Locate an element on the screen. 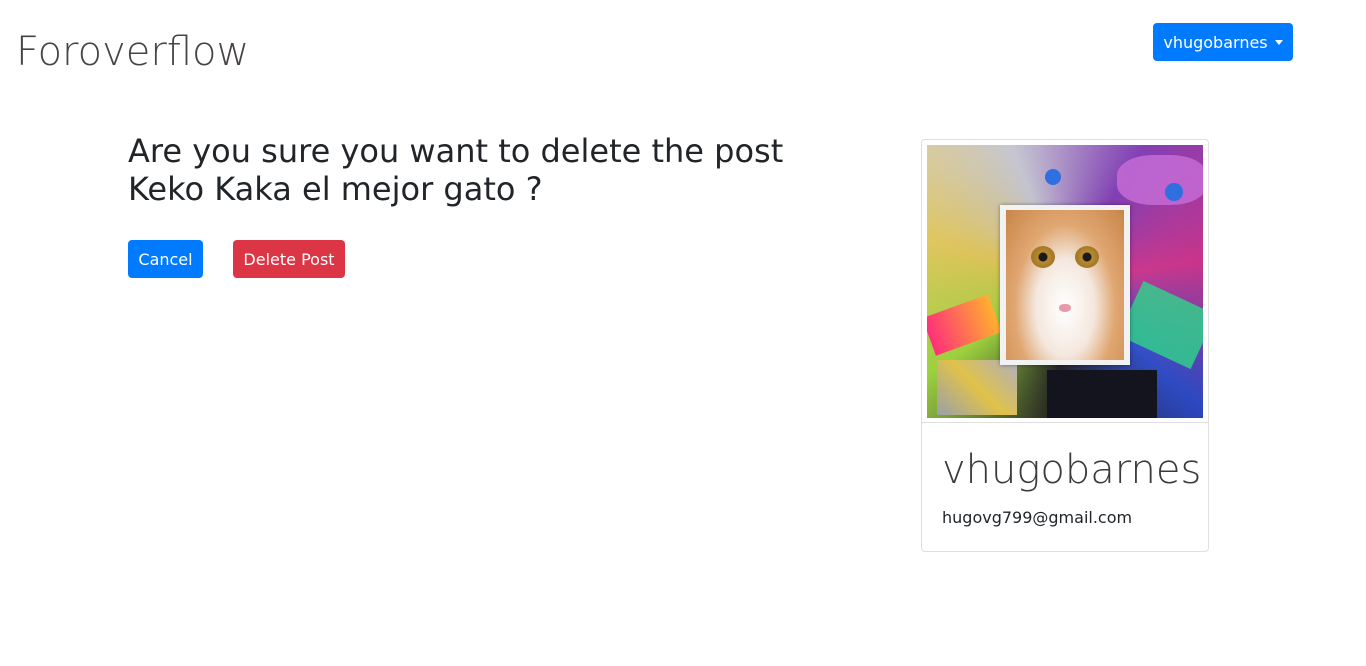  caret-down-icon is located at coordinates (1278, 42).